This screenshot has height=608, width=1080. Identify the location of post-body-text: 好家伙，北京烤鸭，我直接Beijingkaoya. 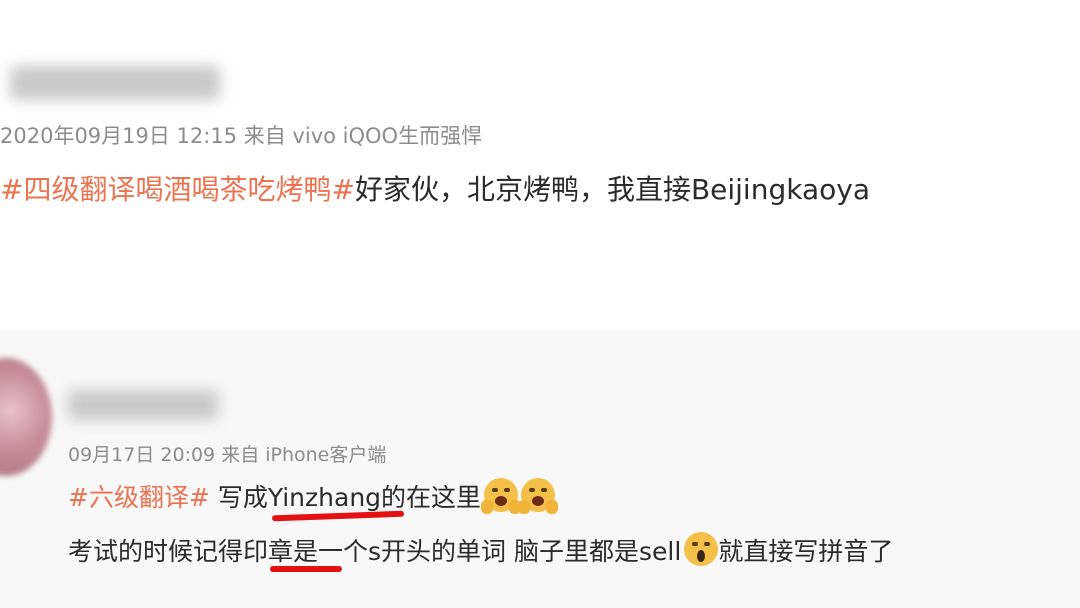
(612, 189).